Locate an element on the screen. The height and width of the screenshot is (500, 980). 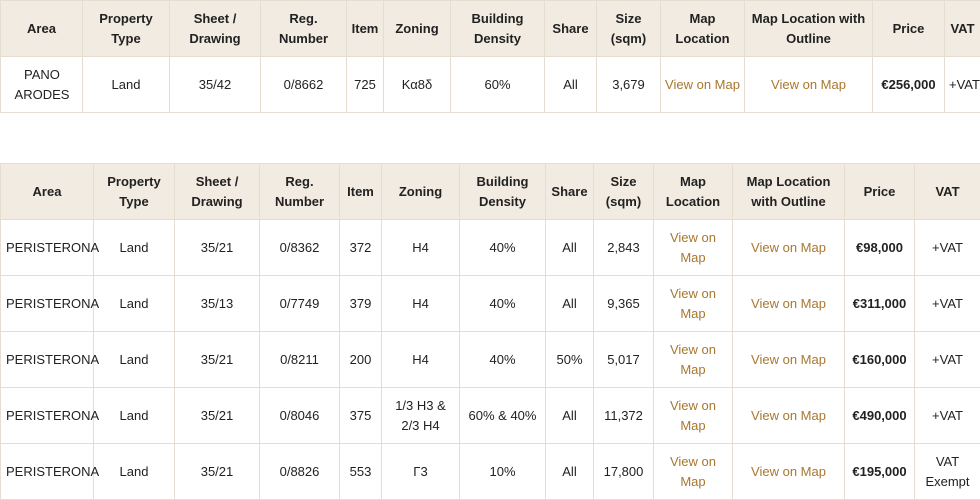
header-property-type: Property Type is located at coordinates (126, 28).